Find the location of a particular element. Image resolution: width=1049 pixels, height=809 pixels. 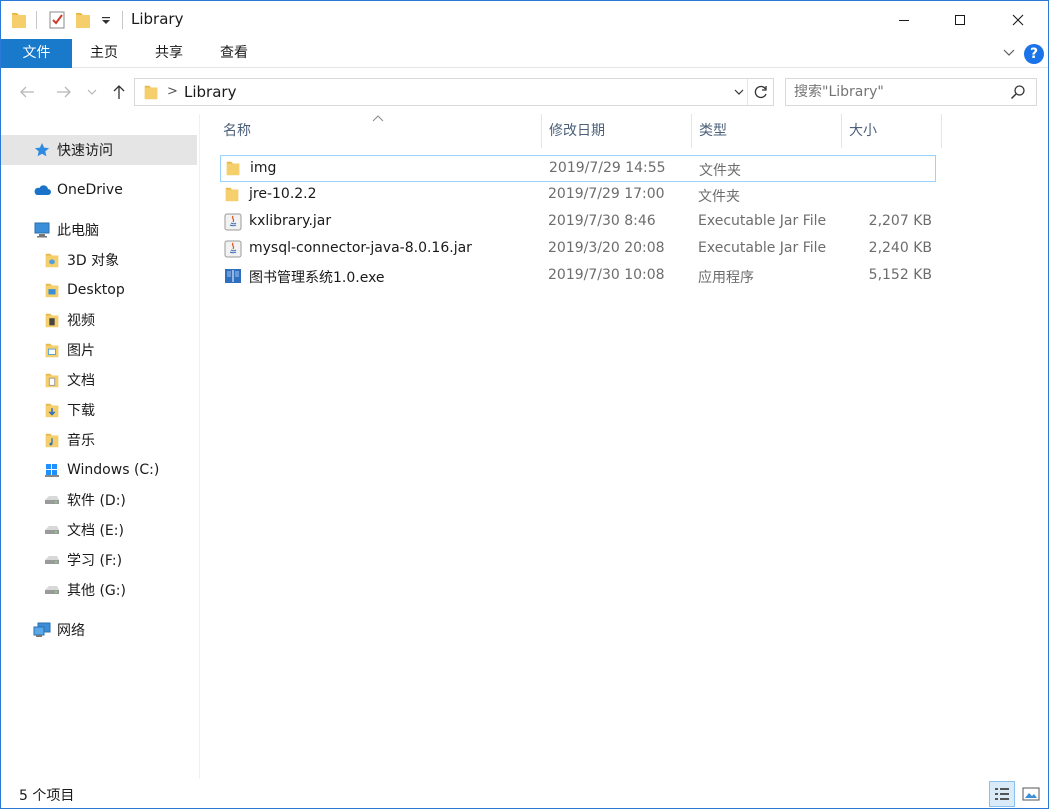

details-view-icon is located at coordinates (1002, 794).